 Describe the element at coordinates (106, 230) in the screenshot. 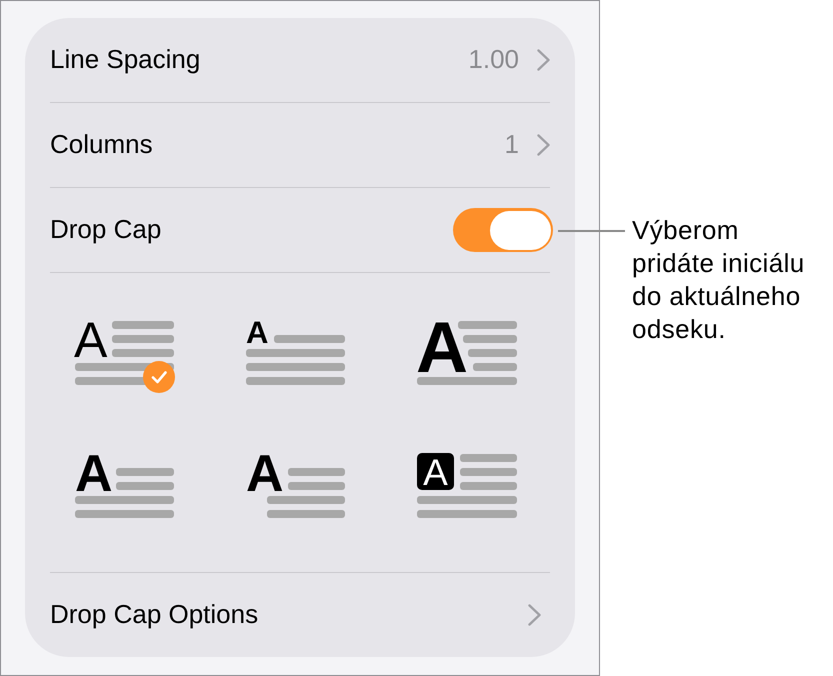

I see `setting-label: Drop Cap` at that location.